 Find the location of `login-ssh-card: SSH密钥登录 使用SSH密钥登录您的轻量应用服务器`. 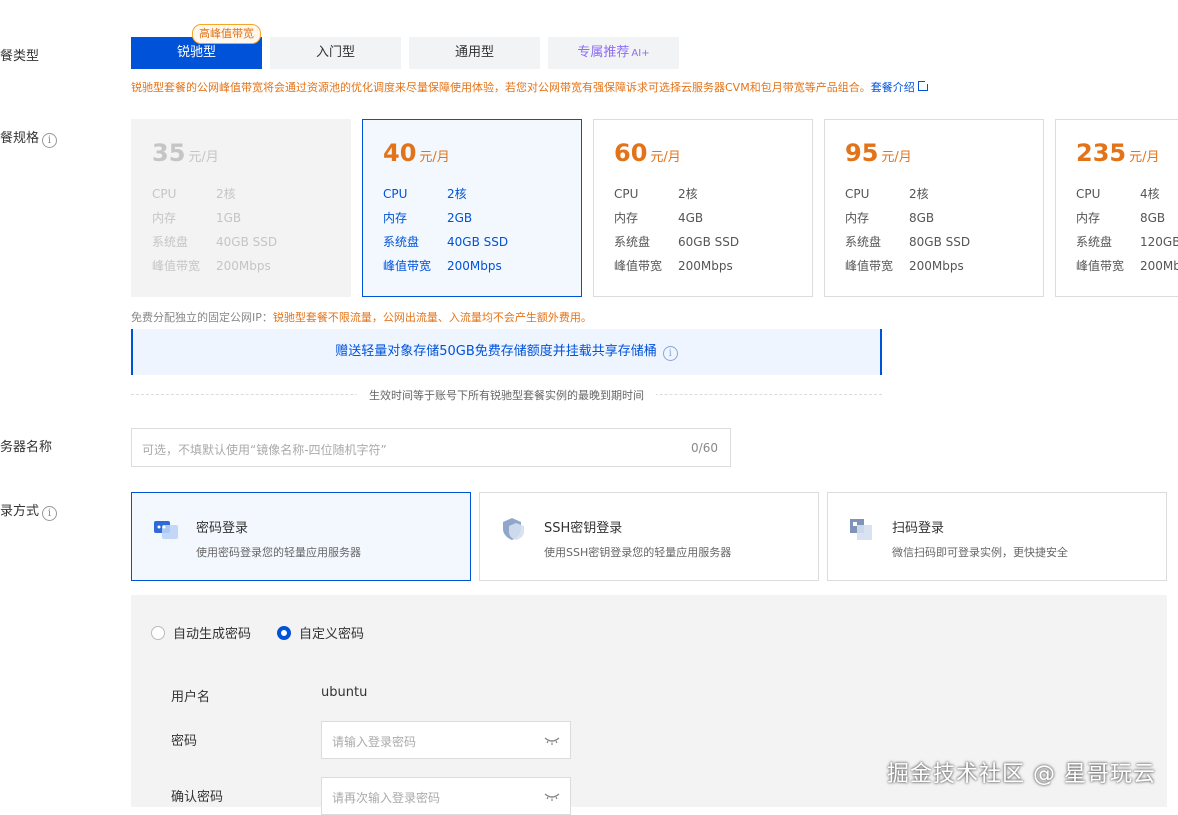

login-ssh-card: SSH密钥登录 使用SSH密钥登录您的轻量应用服务器 is located at coordinates (649, 536).